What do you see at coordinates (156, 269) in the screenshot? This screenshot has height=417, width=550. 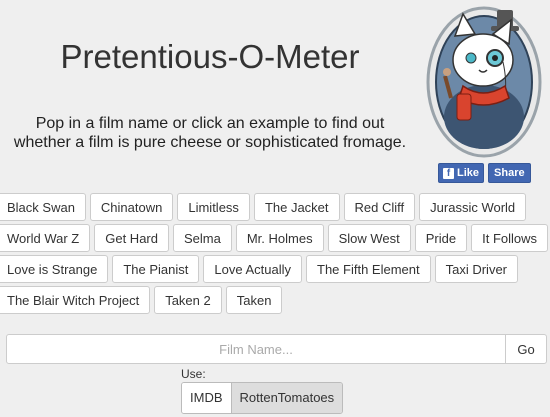 I see `film-chip: The Pianist` at bounding box center [156, 269].